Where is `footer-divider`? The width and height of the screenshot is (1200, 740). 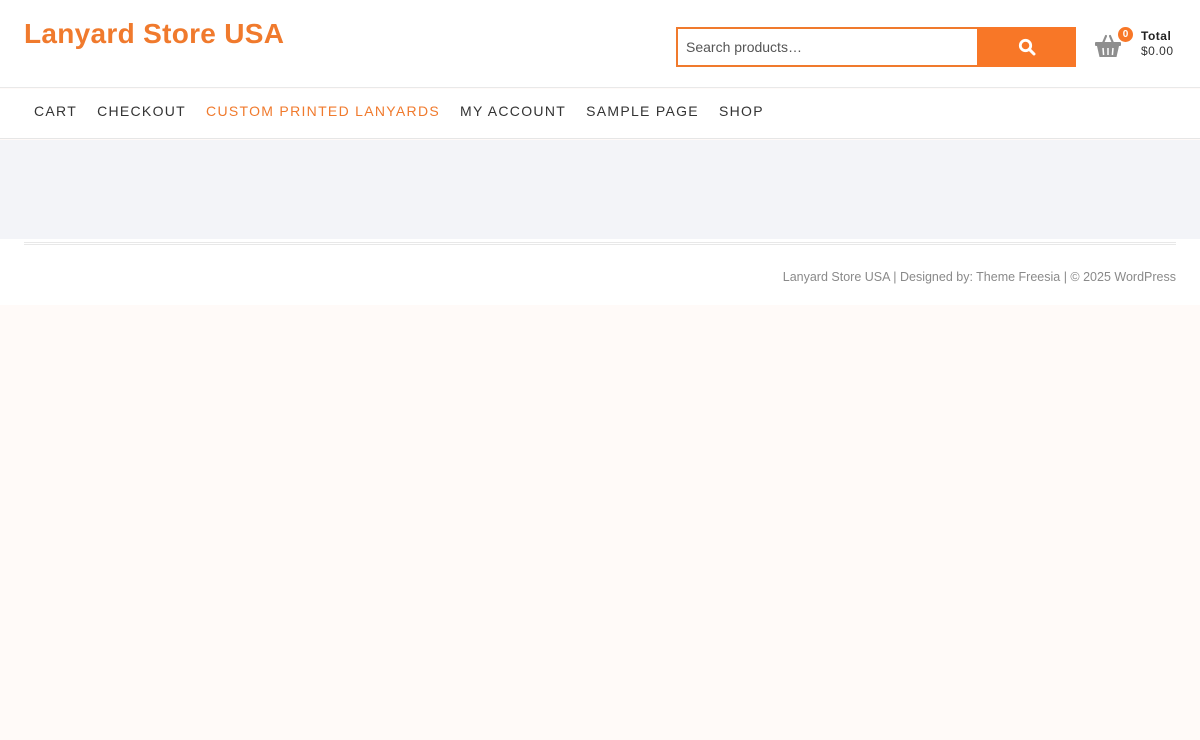
footer-divider is located at coordinates (600, 243).